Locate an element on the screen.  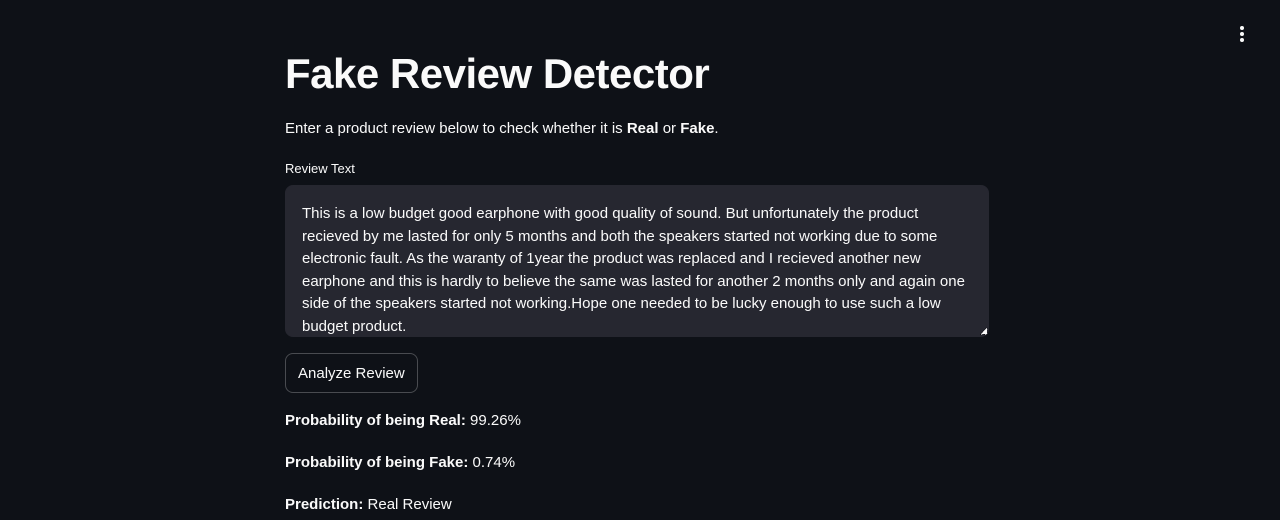
prediction-label: Prediction: is located at coordinates (324, 504).